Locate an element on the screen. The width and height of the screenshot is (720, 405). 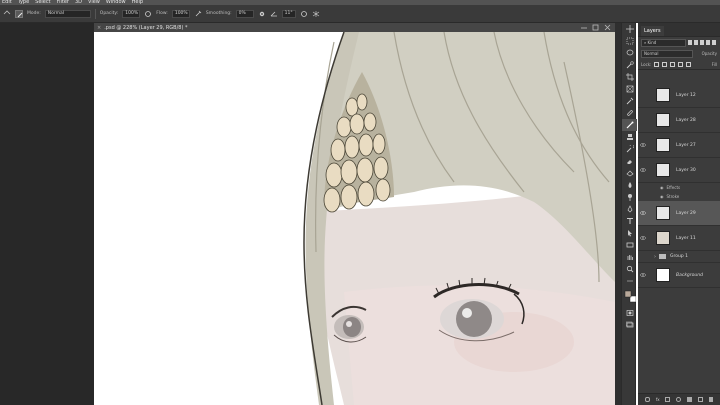
crop-tool-icon is located at coordinates (629, 77).